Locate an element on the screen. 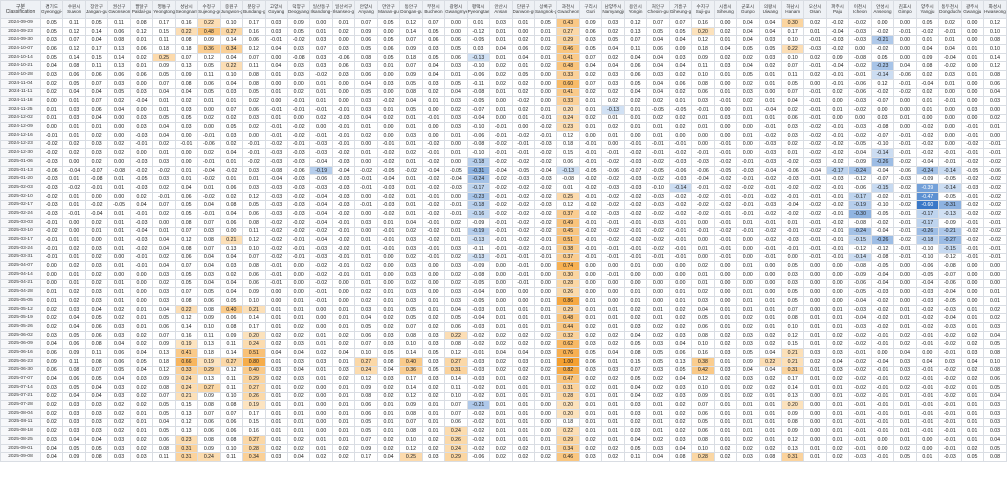 The width and height of the screenshot is (1007, 486). column-header: 분당구Bundang-gu is located at coordinates (254, 9).